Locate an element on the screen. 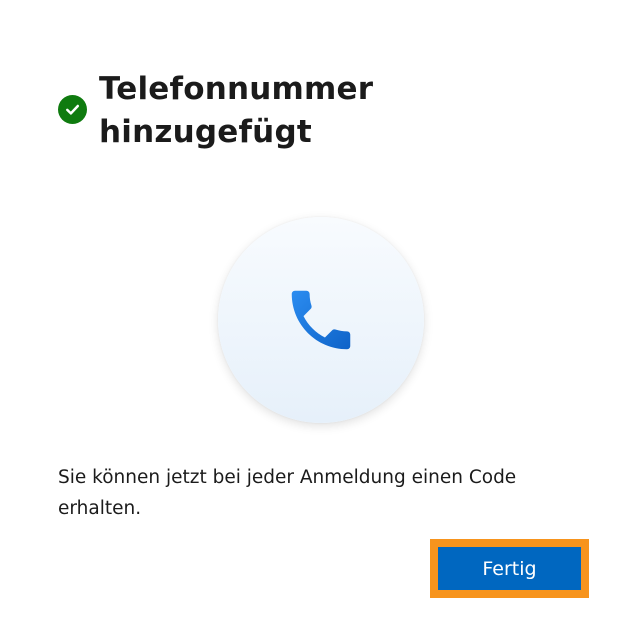 The height and width of the screenshot is (644, 644). phone-icon is located at coordinates (321, 320).